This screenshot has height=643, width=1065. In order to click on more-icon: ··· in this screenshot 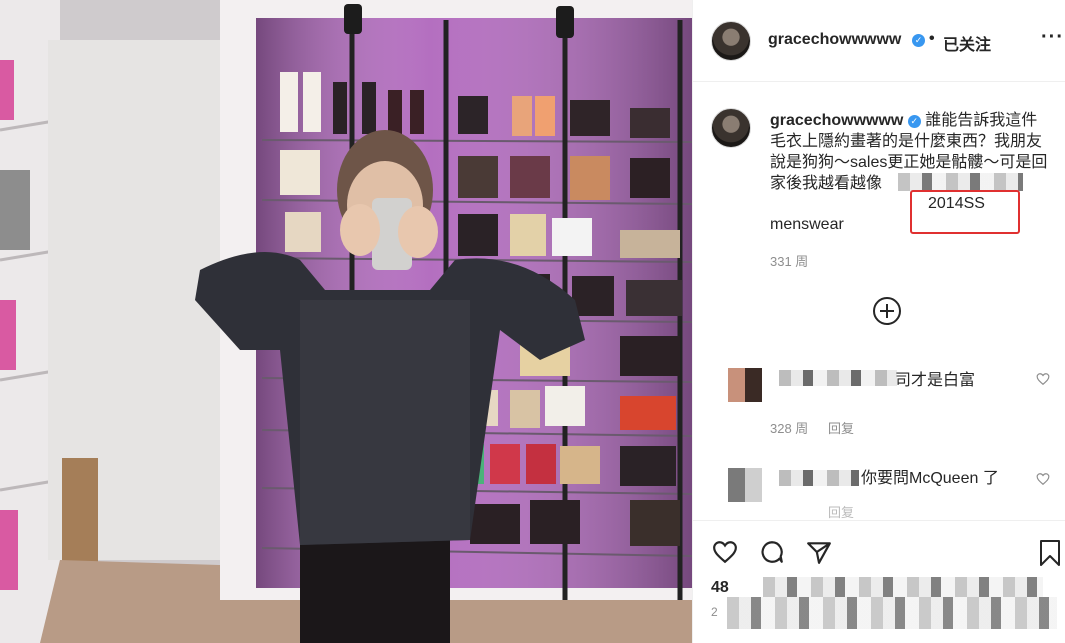, I will do `click(1052, 37)`.